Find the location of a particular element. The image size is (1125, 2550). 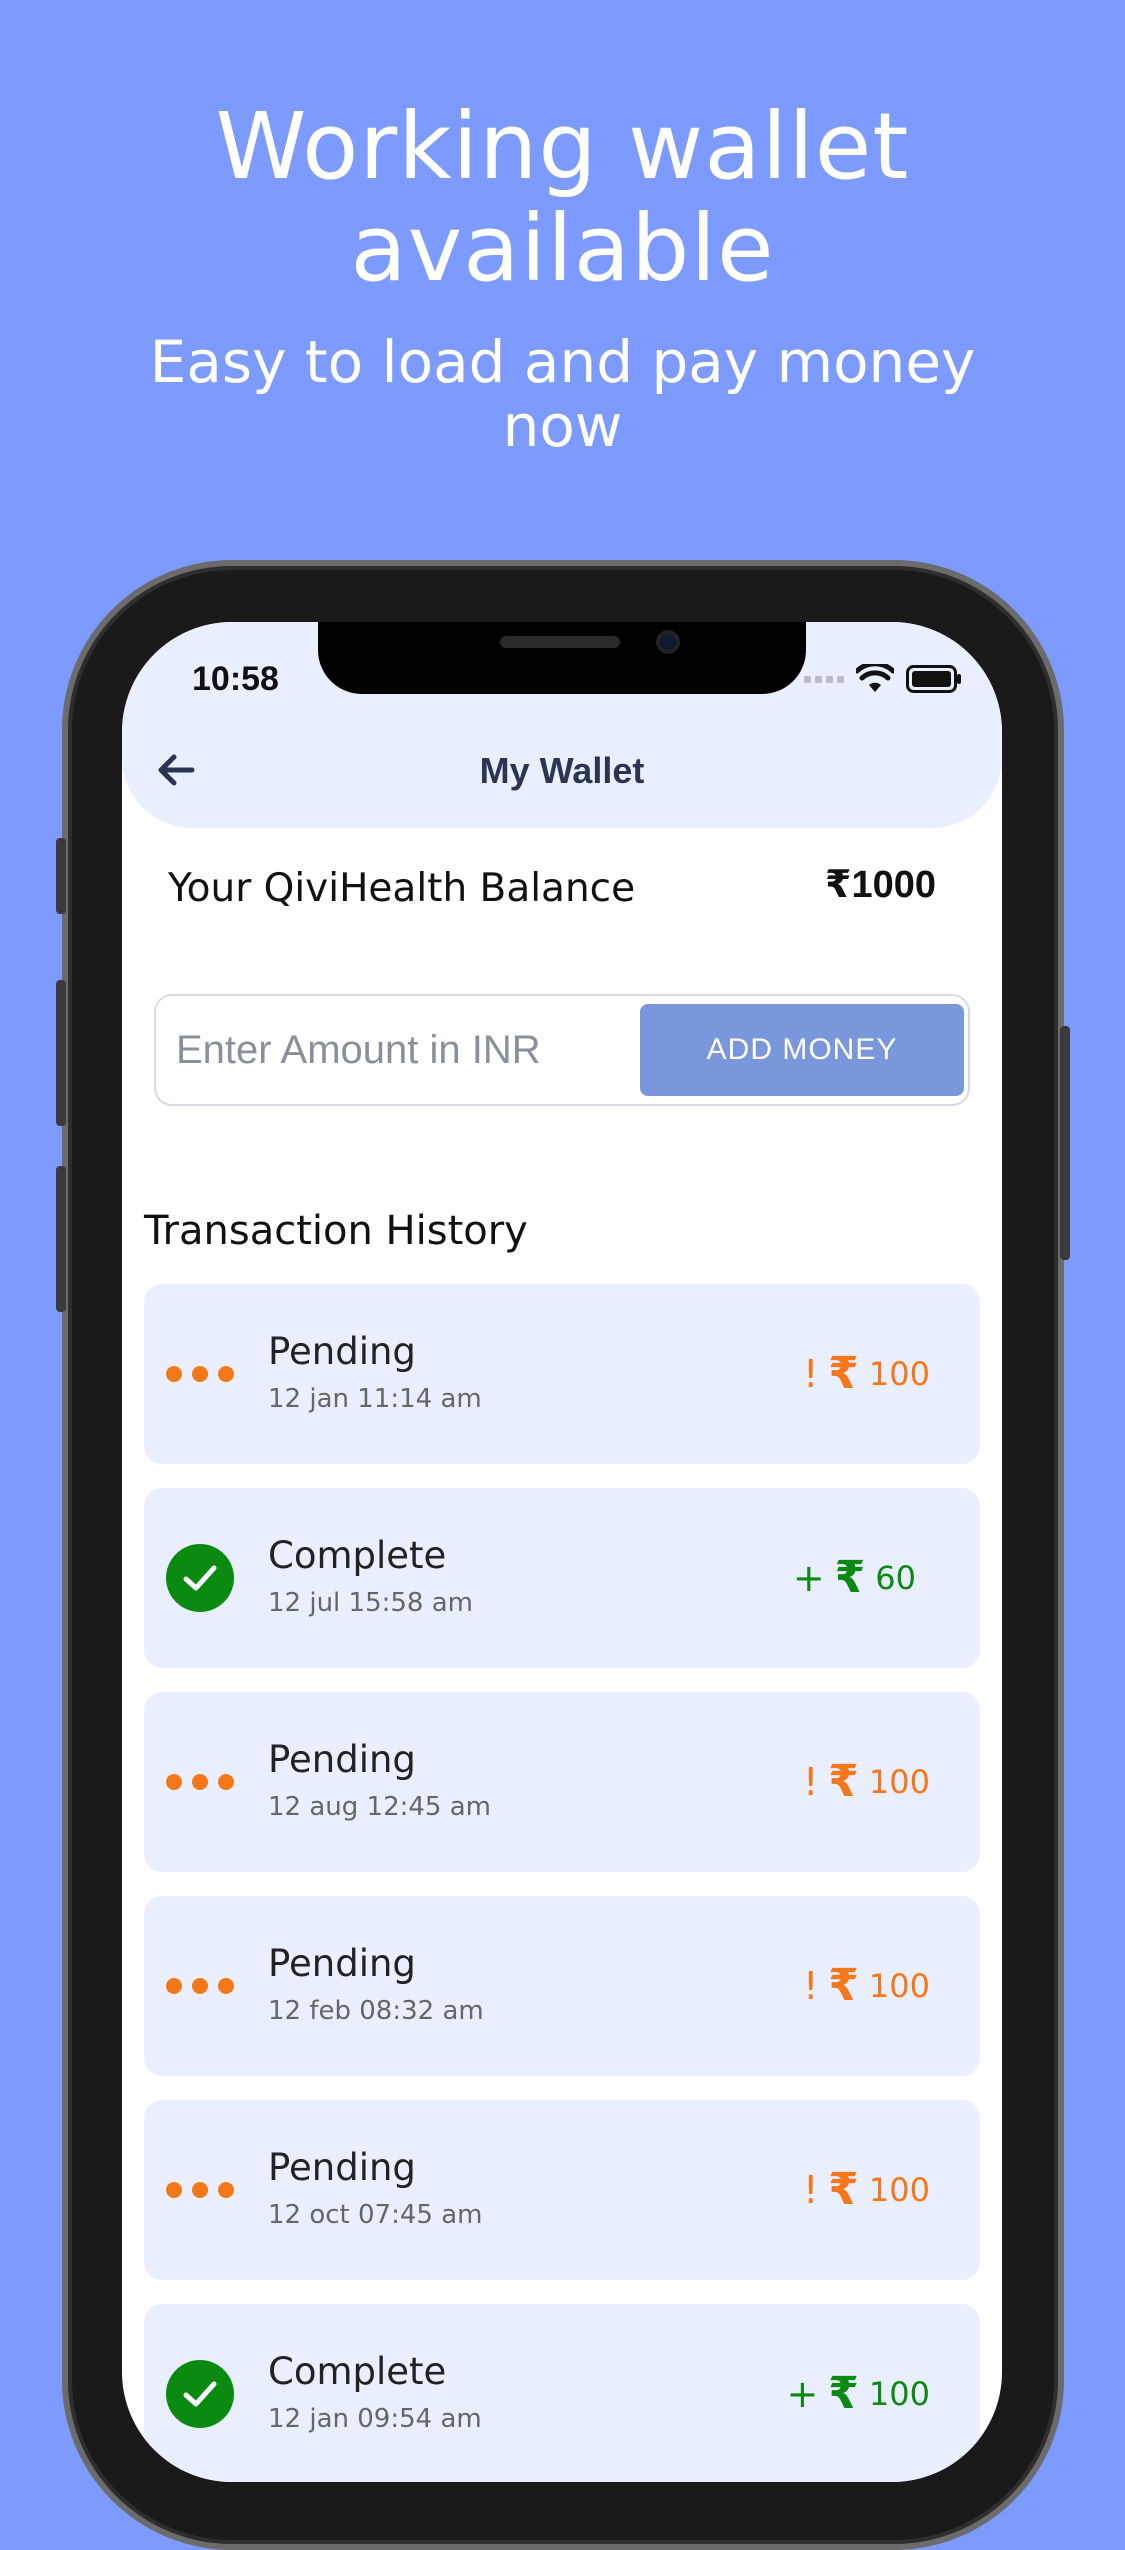

promo-subline: Easy to load and pay money now is located at coordinates (562, 394).